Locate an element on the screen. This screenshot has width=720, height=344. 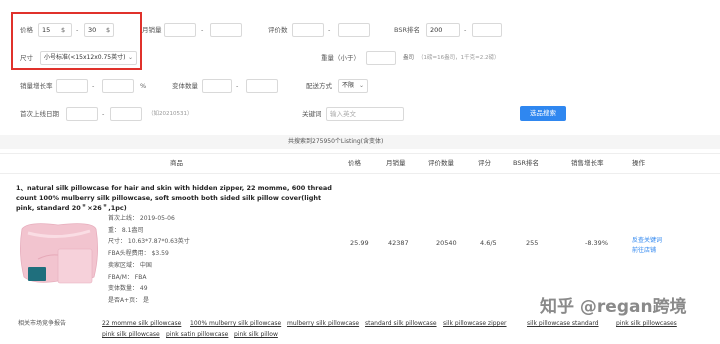
keyword-link: pink silk pillowcase is located at coordinates (131, 335).